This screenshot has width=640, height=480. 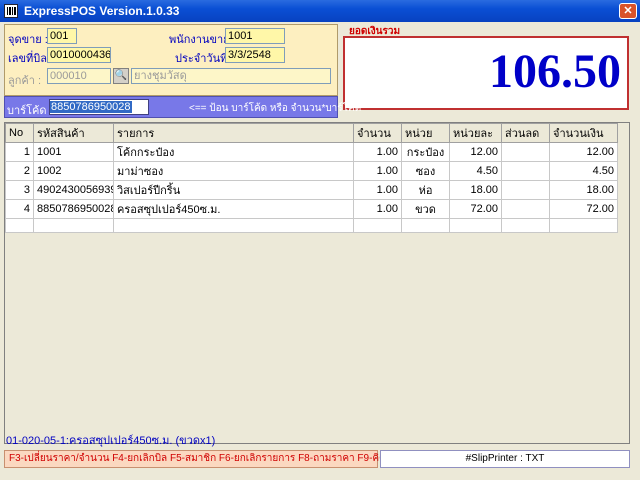 I want to click on total-frame: ยอดเงินรวม 106.50, so click(x=486, y=67).